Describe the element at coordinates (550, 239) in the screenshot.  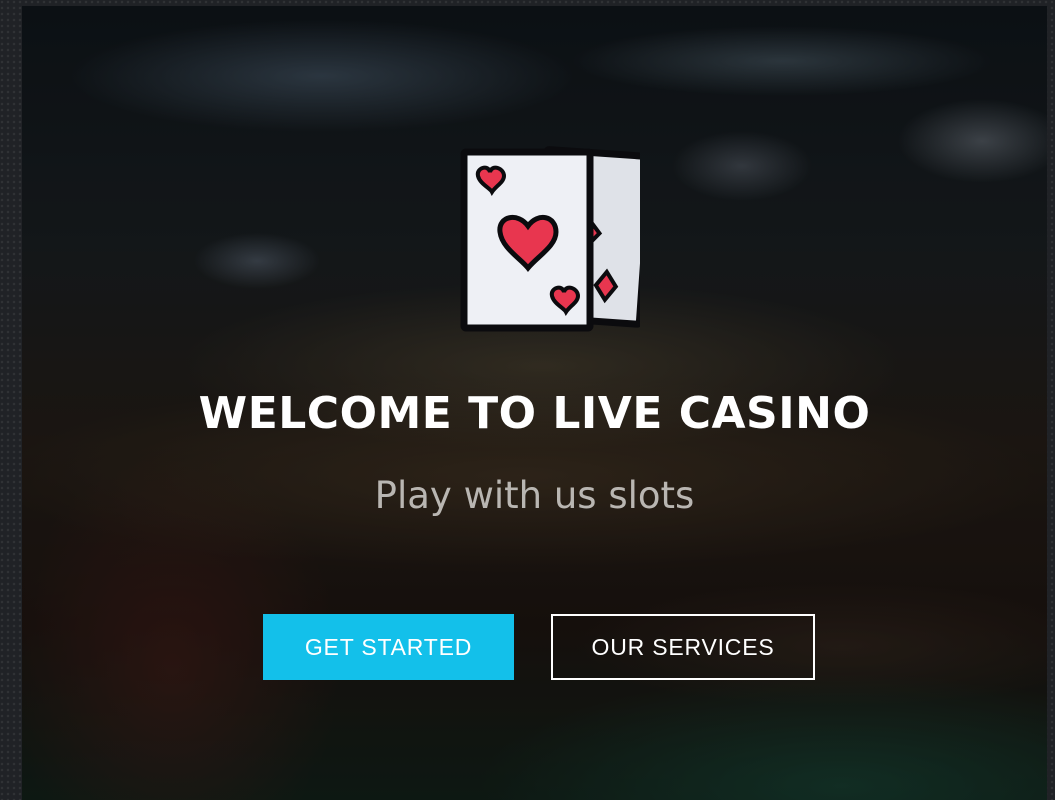
I see `playing-cards-icon` at that location.